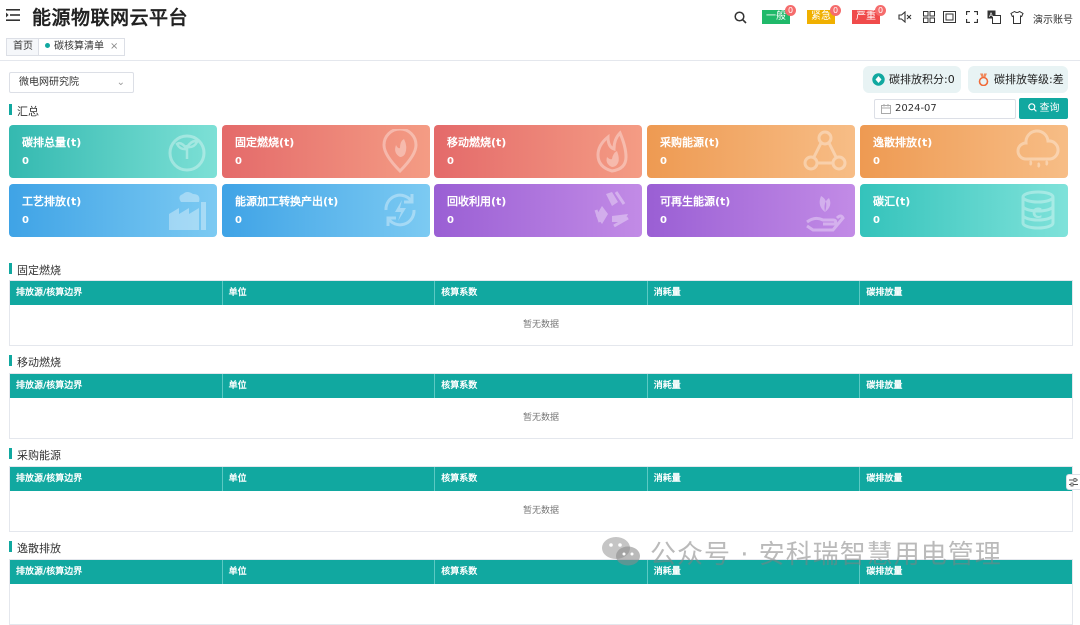 The width and height of the screenshot is (1080, 625). Describe the element at coordinates (120, 82) in the screenshot. I see `chevron-down-icon: ⌄` at that location.